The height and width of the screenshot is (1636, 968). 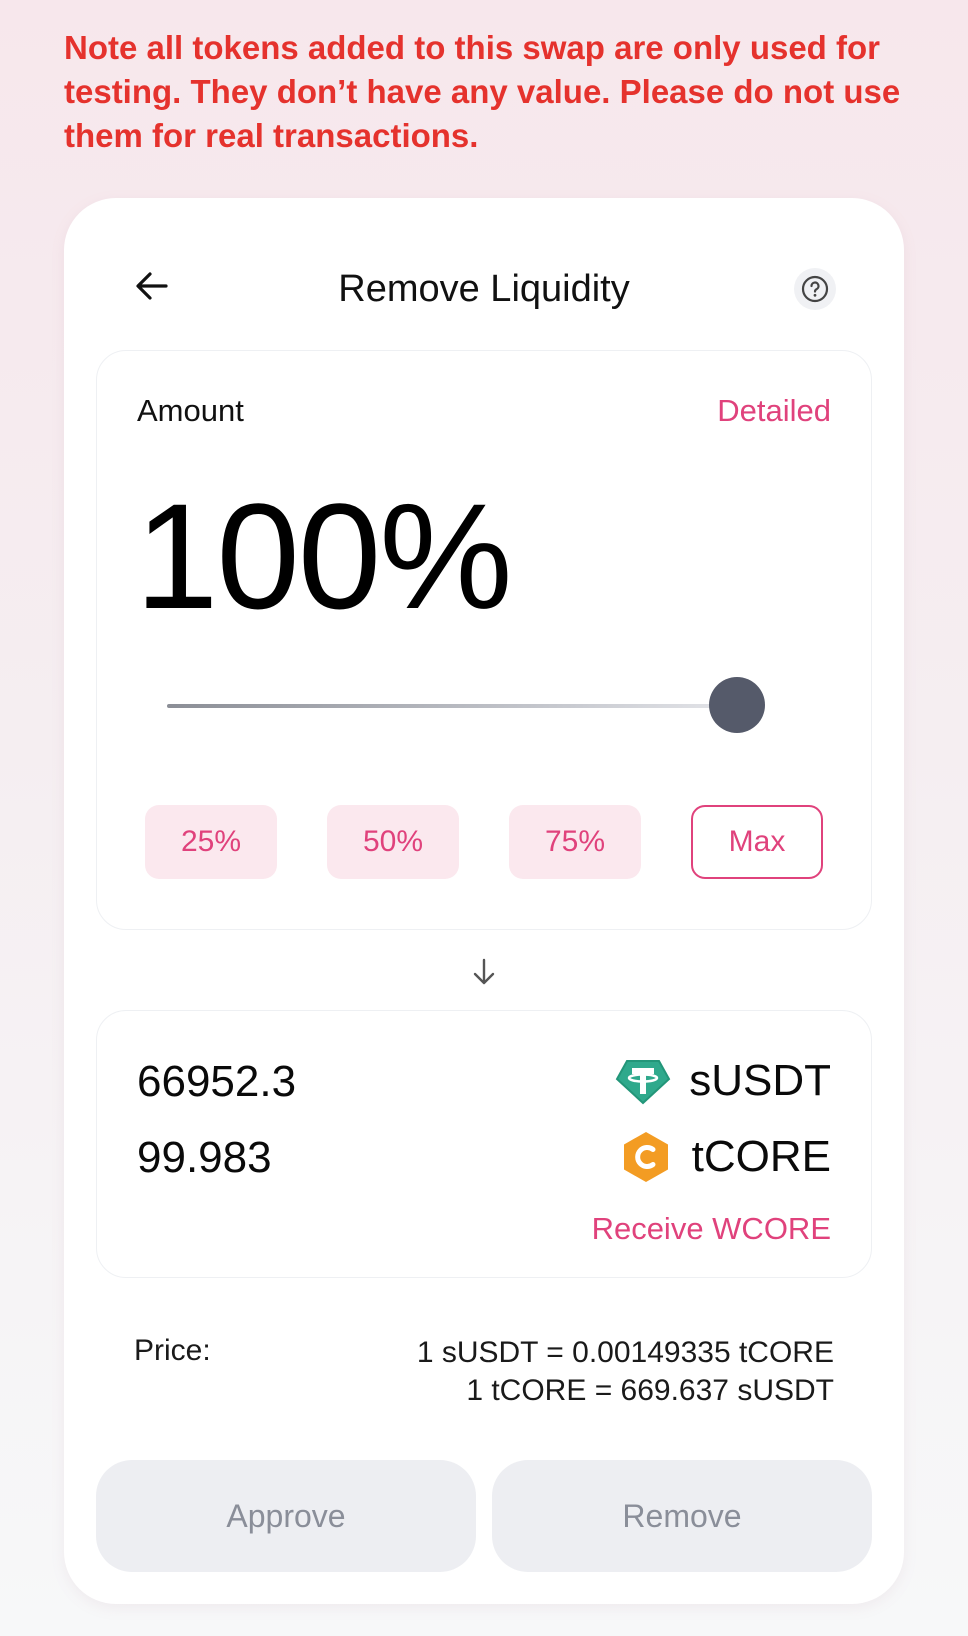 What do you see at coordinates (645, 1157) in the screenshot?
I see `core-icon` at bounding box center [645, 1157].